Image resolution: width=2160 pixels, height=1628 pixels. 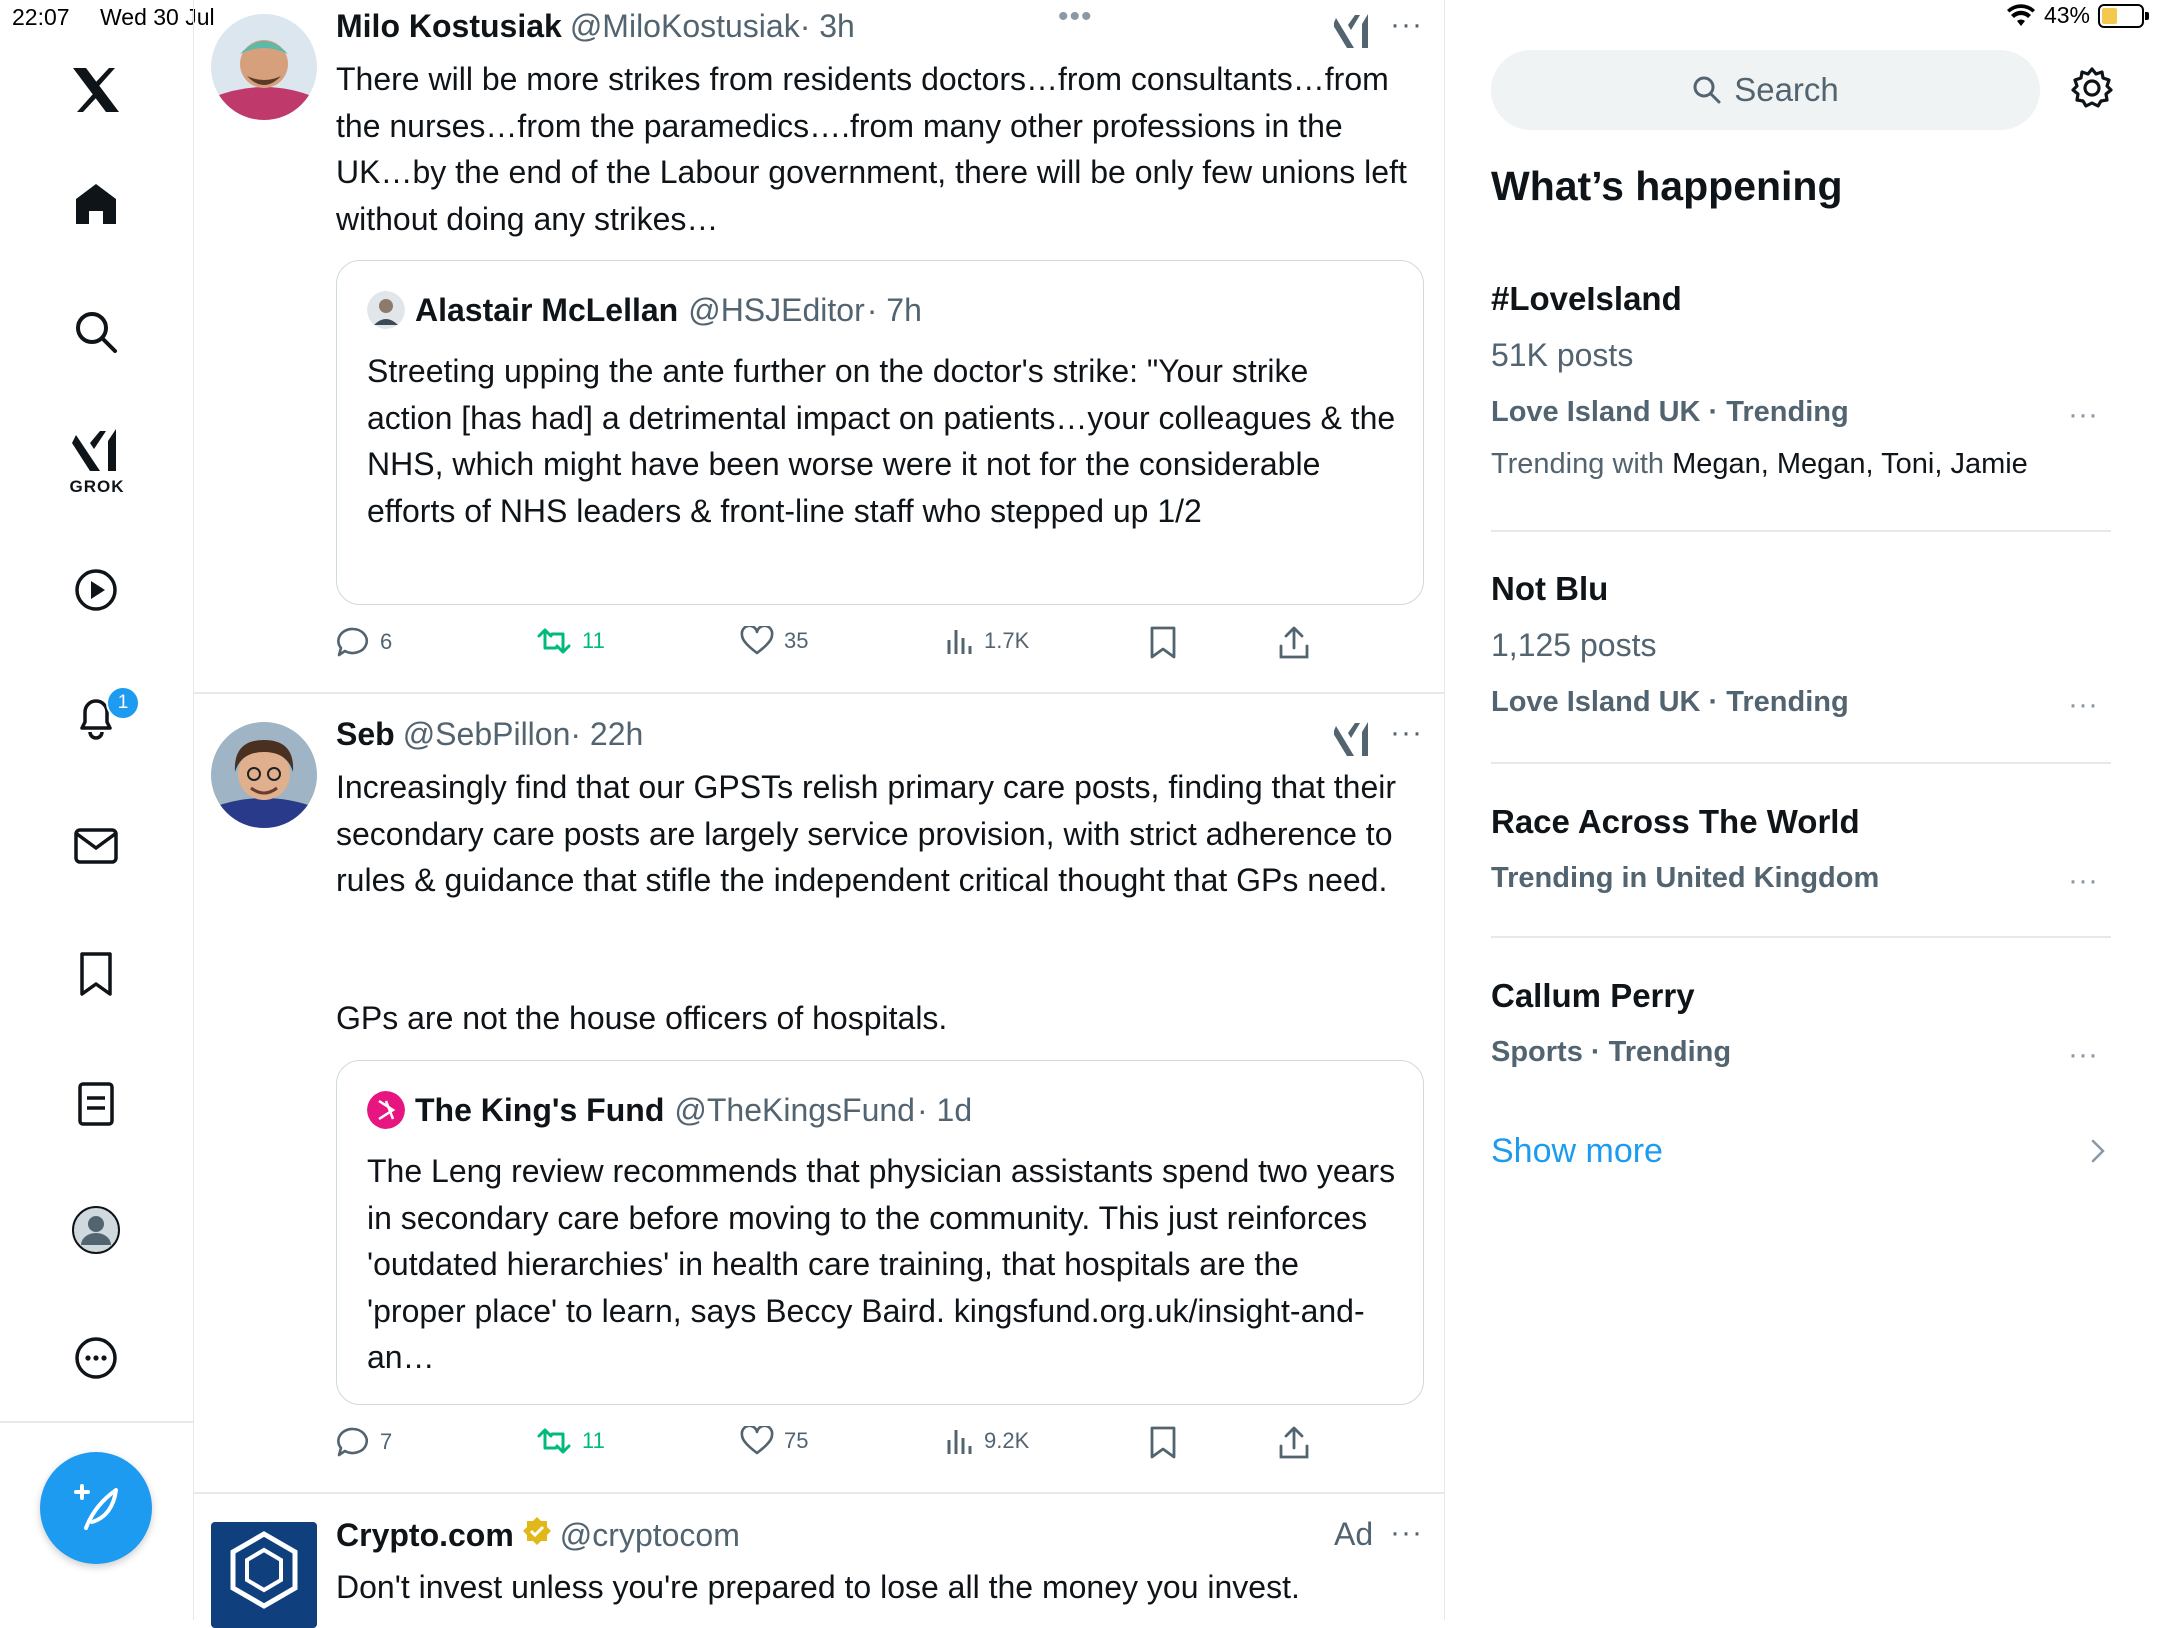 I want to click on trend-title: Not Blu, so click(x=1550, y=588).